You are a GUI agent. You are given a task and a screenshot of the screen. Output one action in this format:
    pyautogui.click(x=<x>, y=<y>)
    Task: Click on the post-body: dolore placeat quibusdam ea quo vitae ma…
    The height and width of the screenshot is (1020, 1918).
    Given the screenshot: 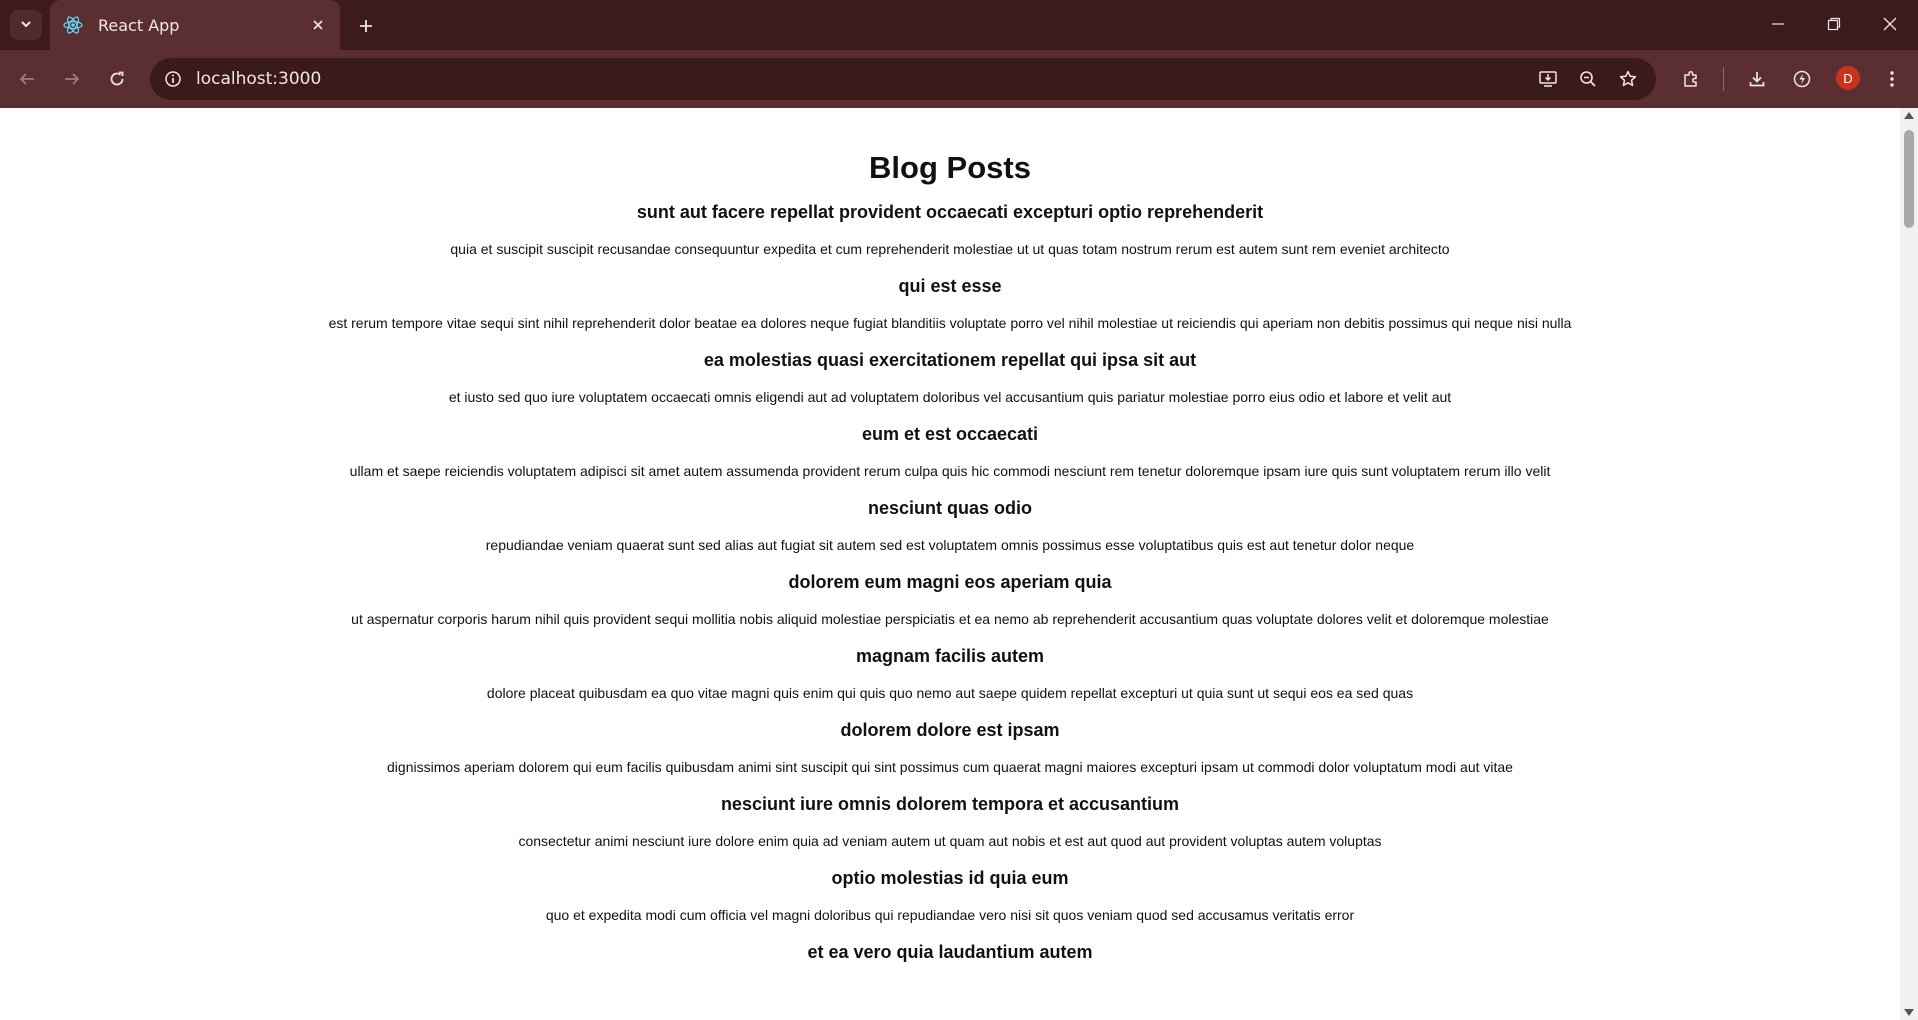 What is the action you would take?
    pyautogui.click(x=950, y=693)
    